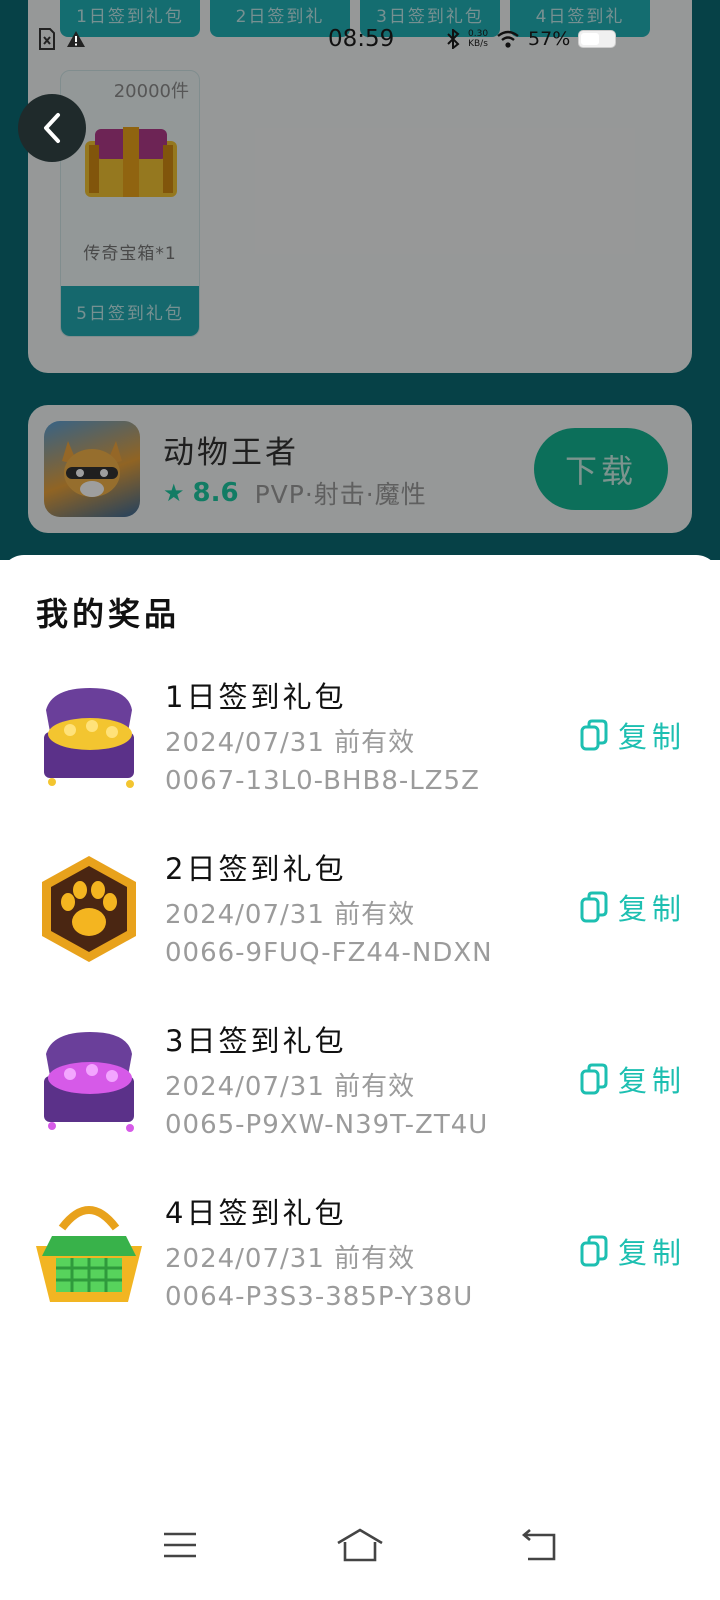  I want to click on warning-icon, so click(76, 39).